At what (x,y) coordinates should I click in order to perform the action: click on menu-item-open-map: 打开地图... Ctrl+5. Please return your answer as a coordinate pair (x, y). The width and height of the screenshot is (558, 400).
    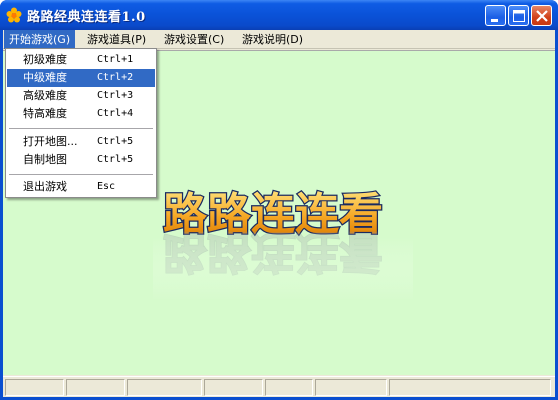
    Looking at the image, I should click on (81, 142).